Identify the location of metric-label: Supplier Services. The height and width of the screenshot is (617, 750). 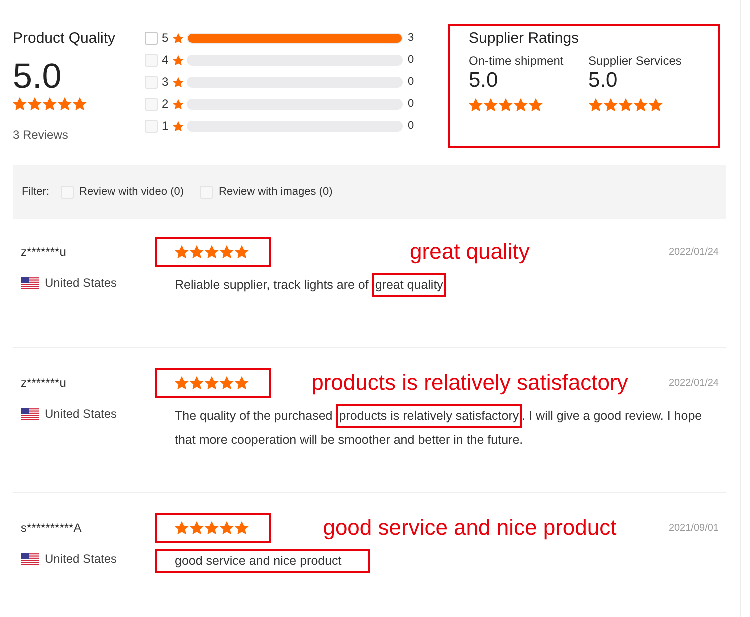
(635, 61).